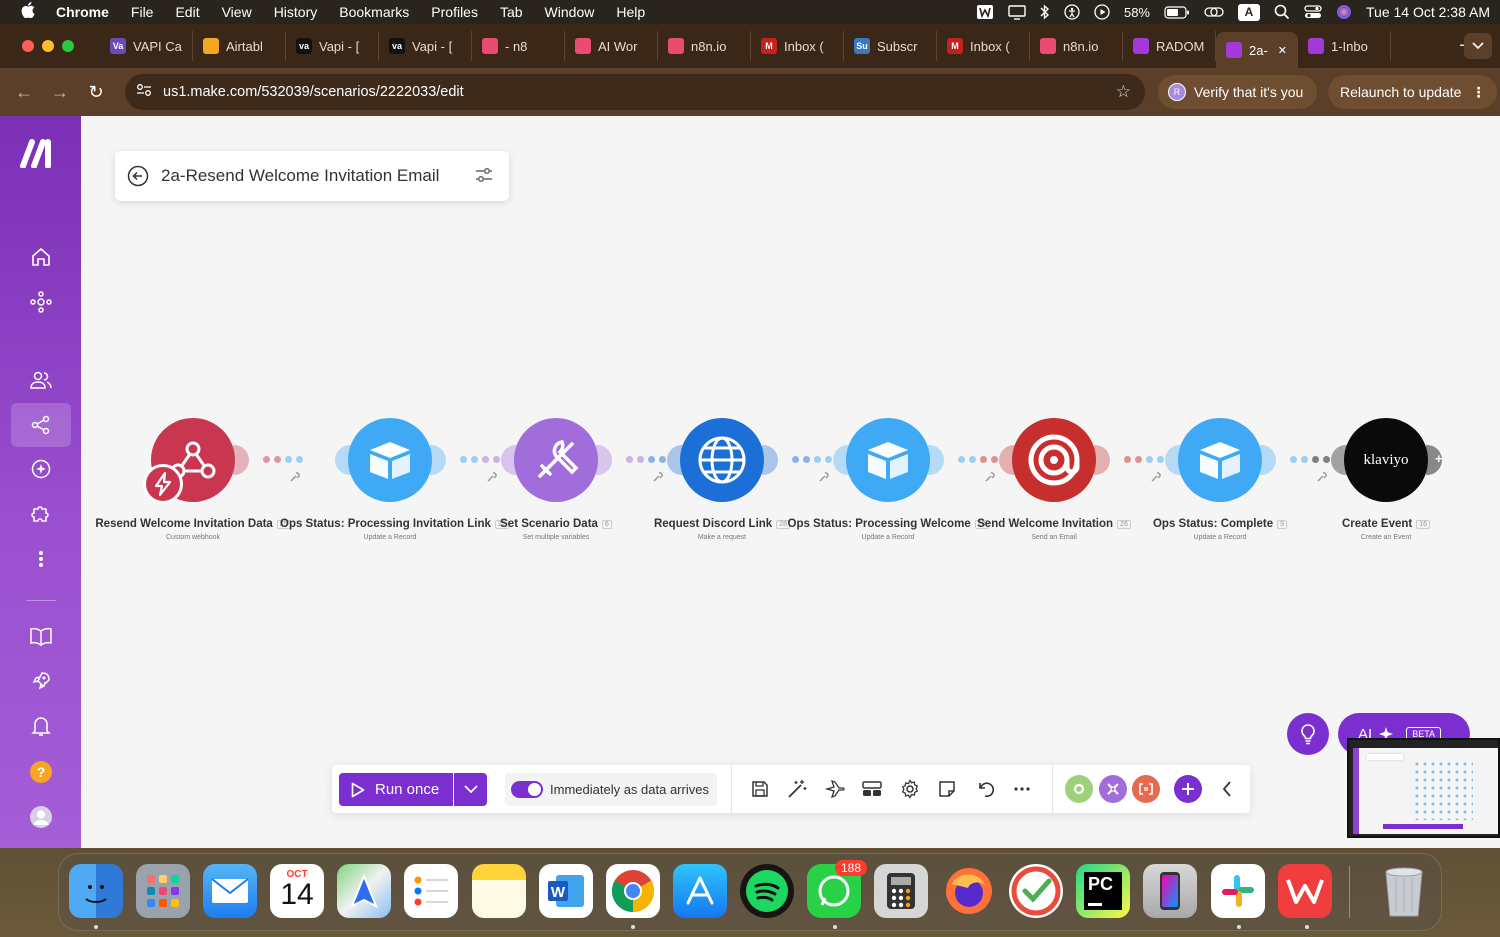 Image resolution: width=1500 pixels, height=937 pixels. I want to click on play-icon, so click(1102, 12).